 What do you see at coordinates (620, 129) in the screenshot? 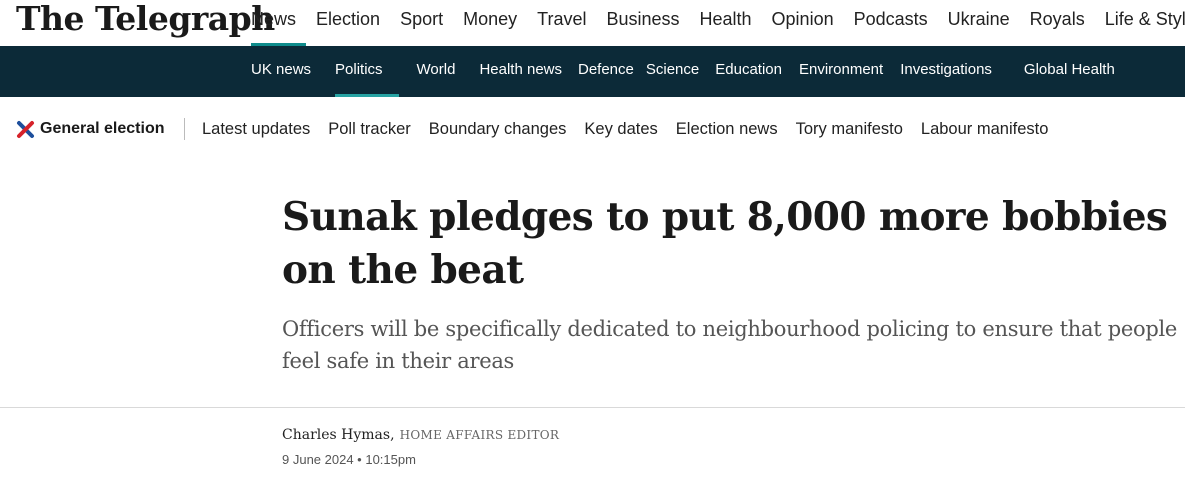
I see `election-link-key-dates: Key dates` at bounding box center [620, 129].